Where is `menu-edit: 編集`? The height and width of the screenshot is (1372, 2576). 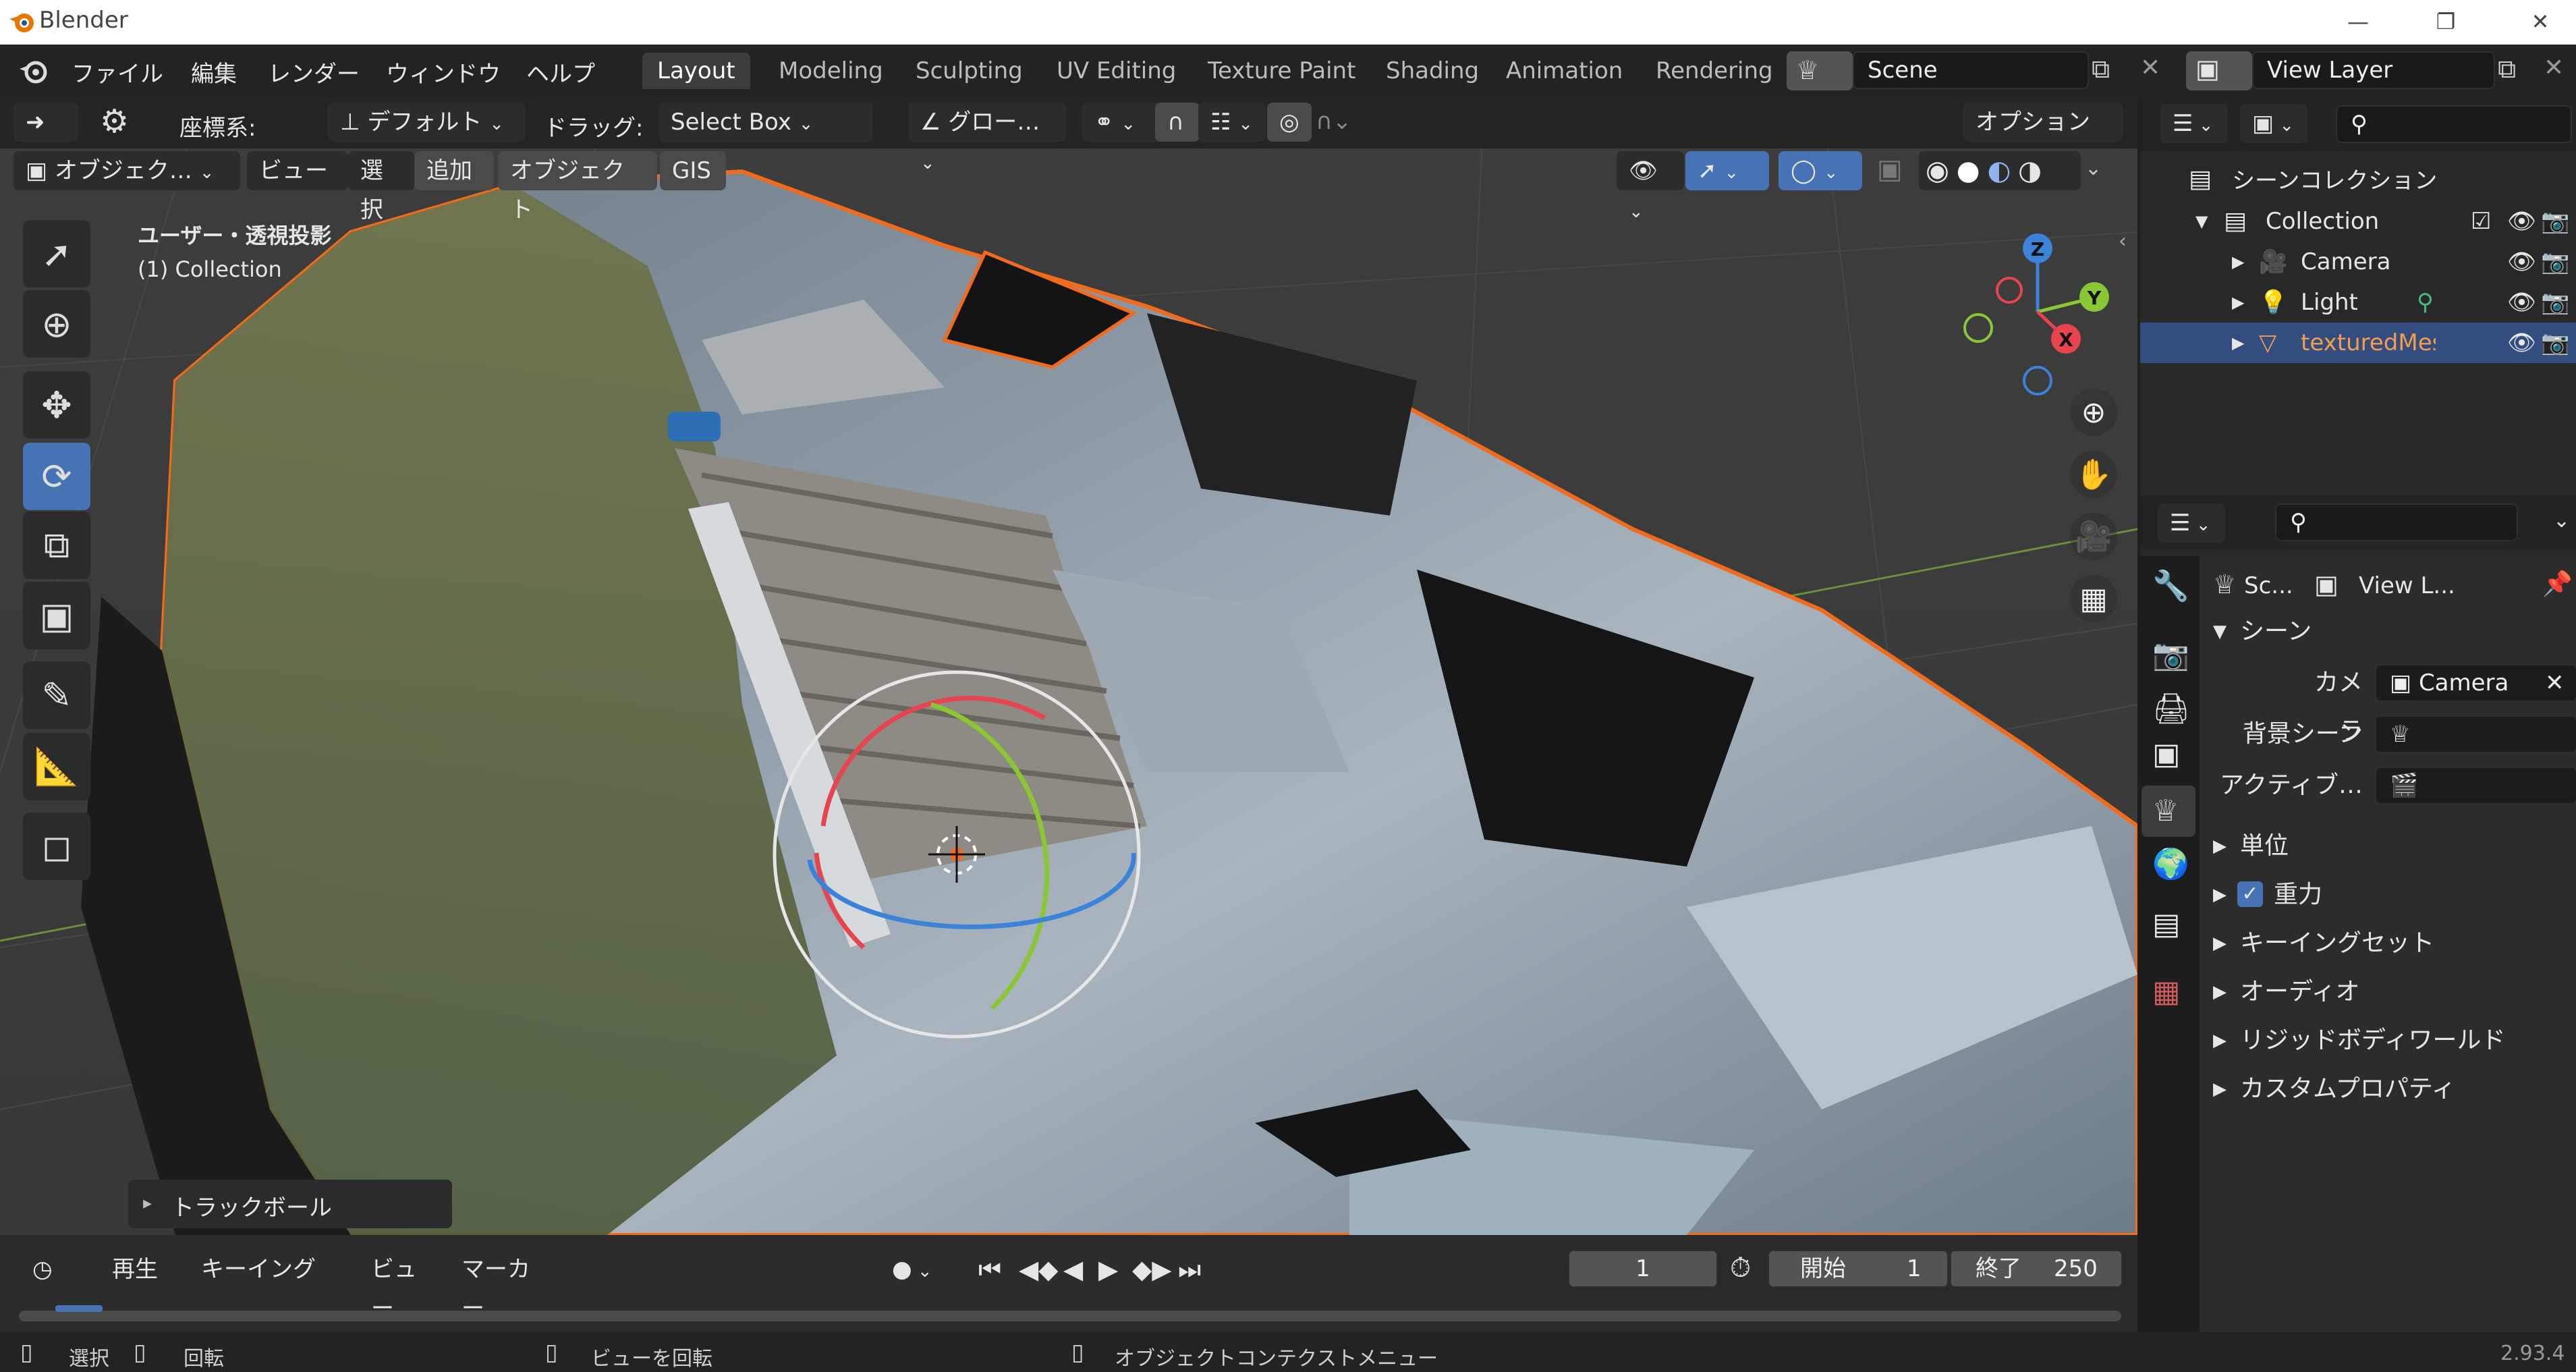 menu-edit: 編集 is located at coordinates (214, 72).